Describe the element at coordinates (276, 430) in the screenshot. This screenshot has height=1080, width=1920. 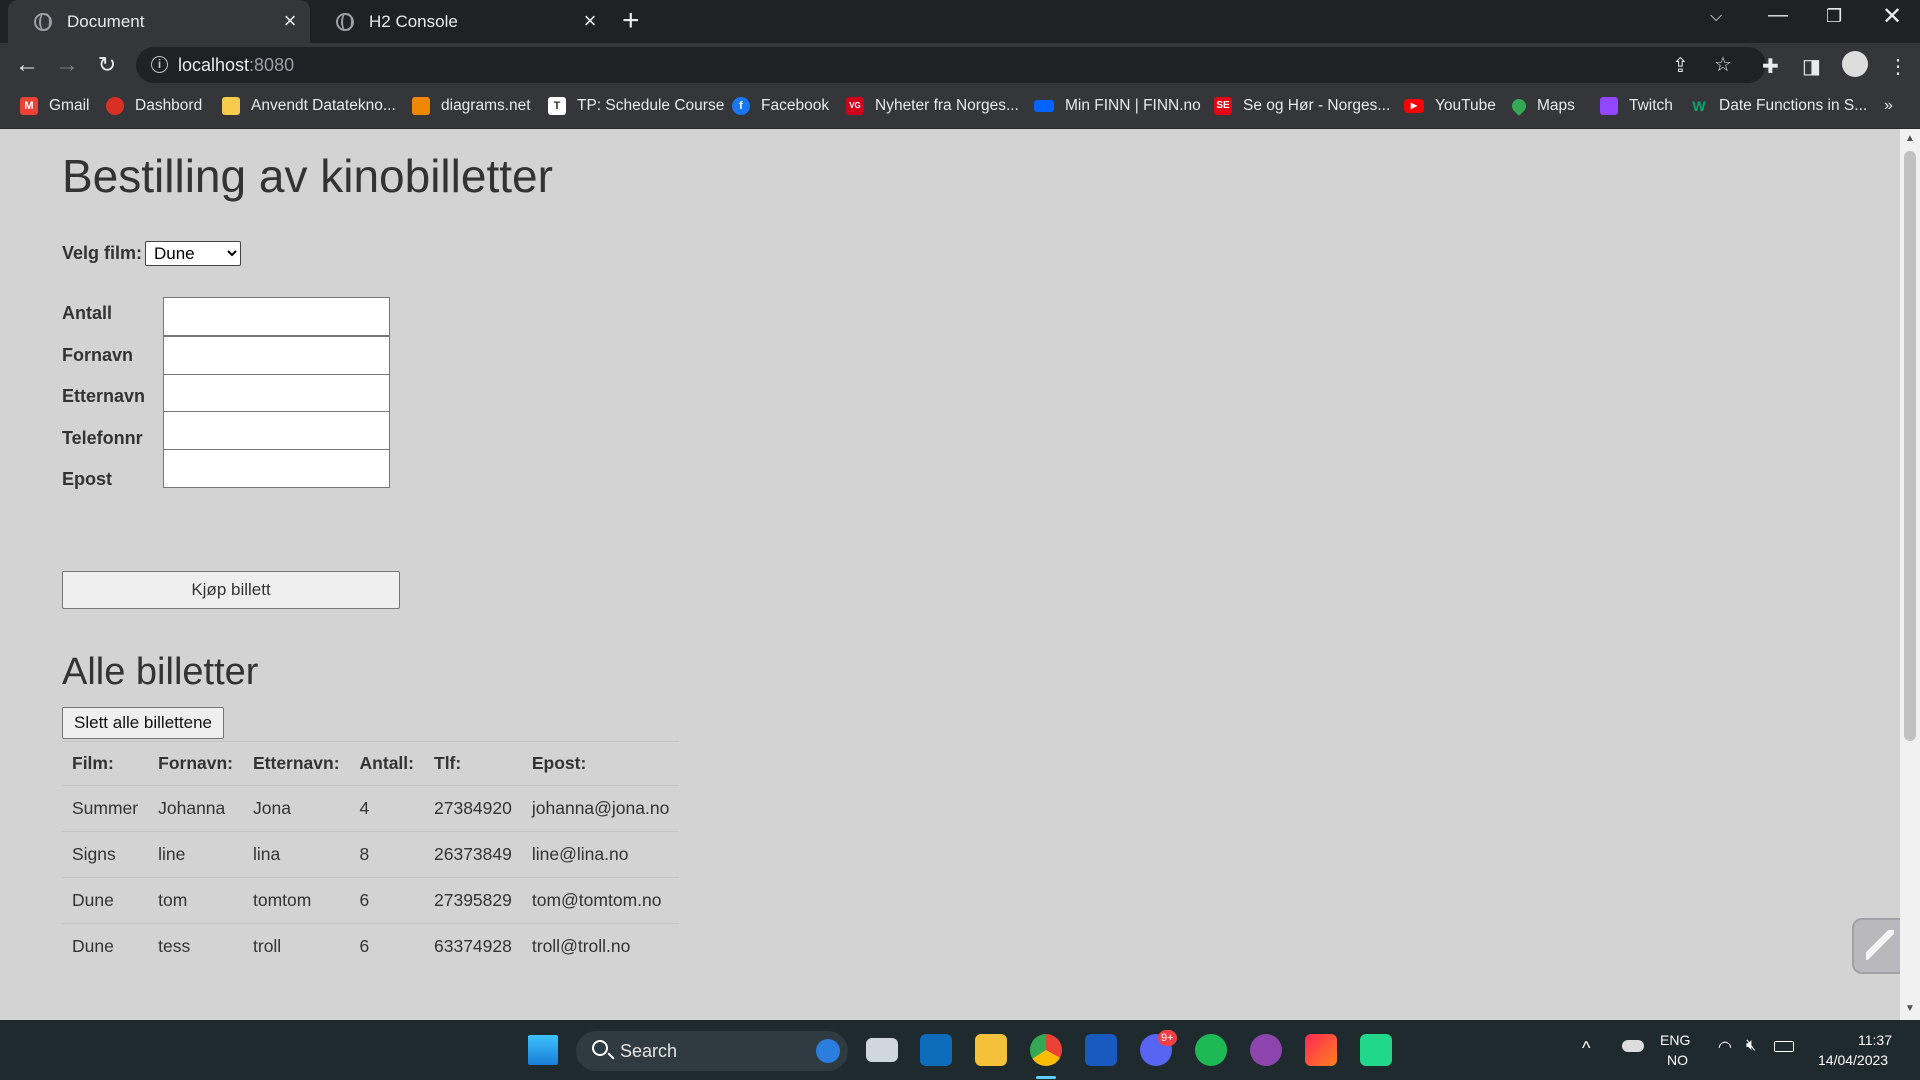
I see `telefonnr-input` at that location.